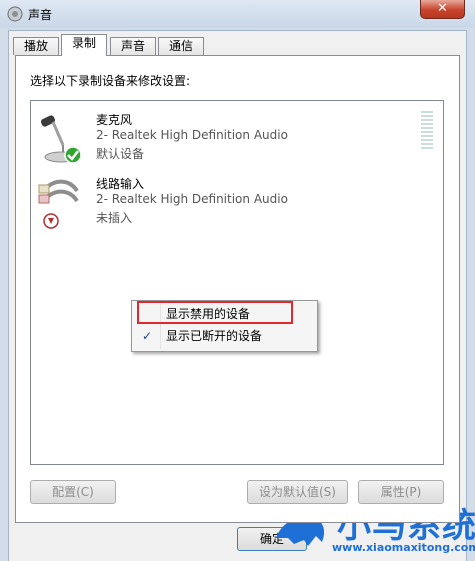  Describe the element at coordinates (237, 14) in the screenshot. I see `title-bar: 声音 ✕` at that location.